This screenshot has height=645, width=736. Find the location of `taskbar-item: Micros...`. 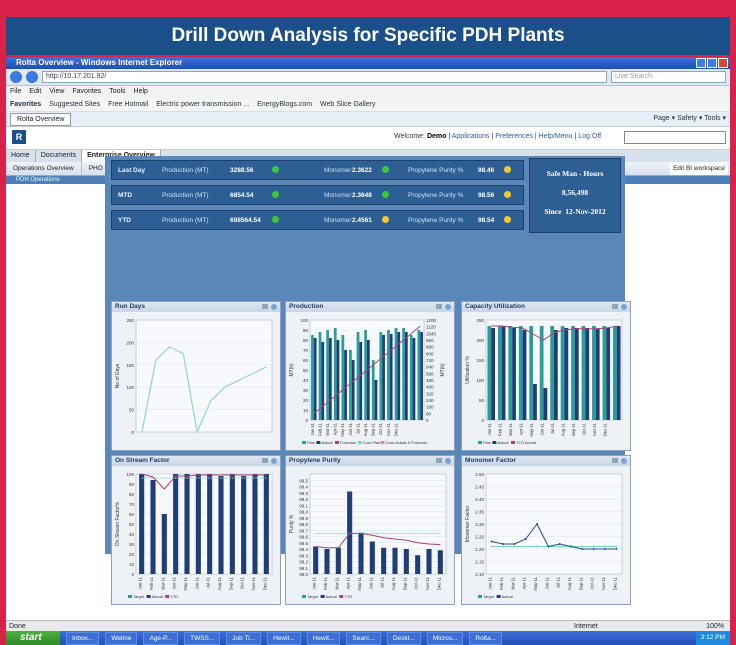

taskbar-item: Micros... is located at coordinates (445, 638).